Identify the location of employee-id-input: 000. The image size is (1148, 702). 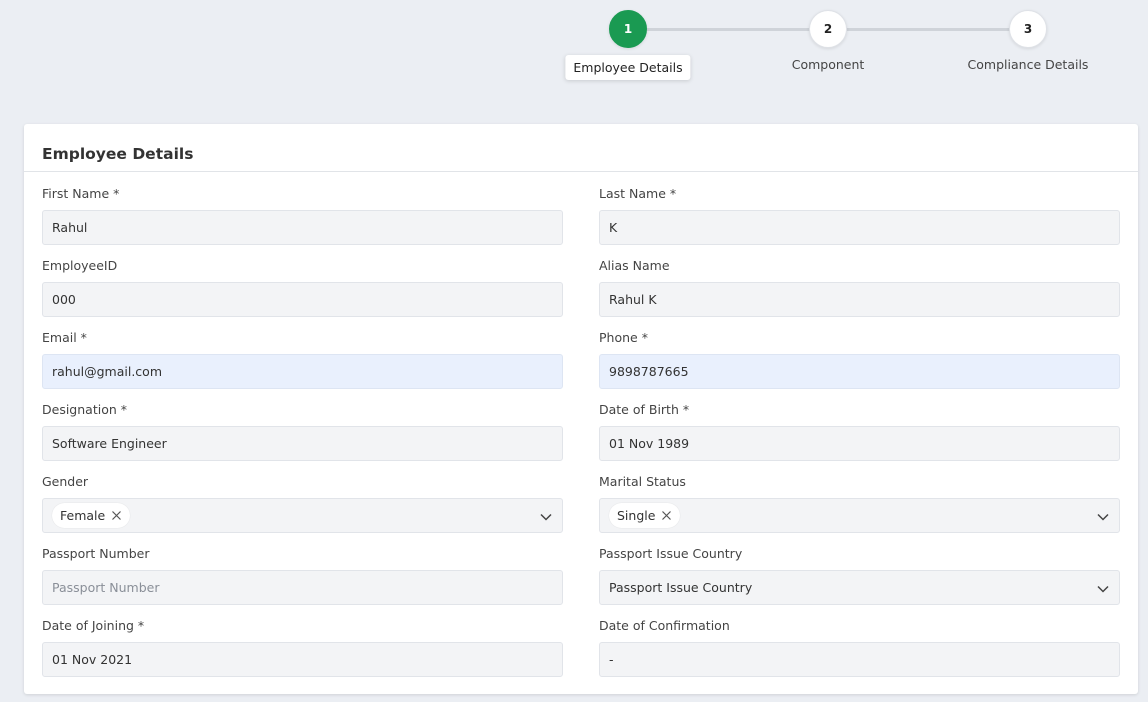
(302, 299).